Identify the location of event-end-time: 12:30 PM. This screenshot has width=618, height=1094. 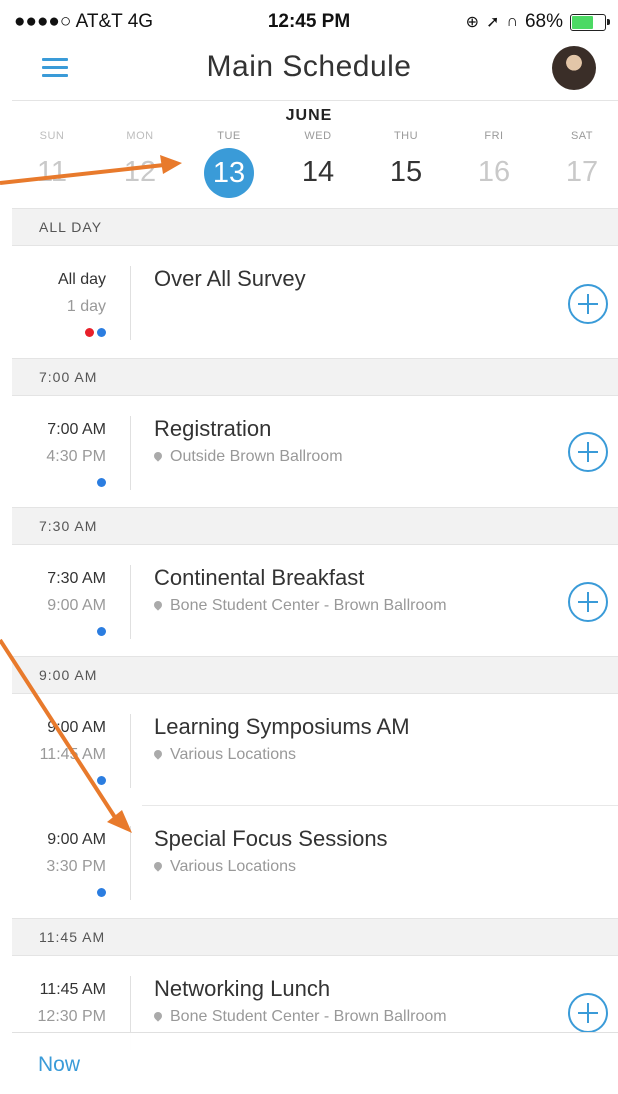
(71, 1016).